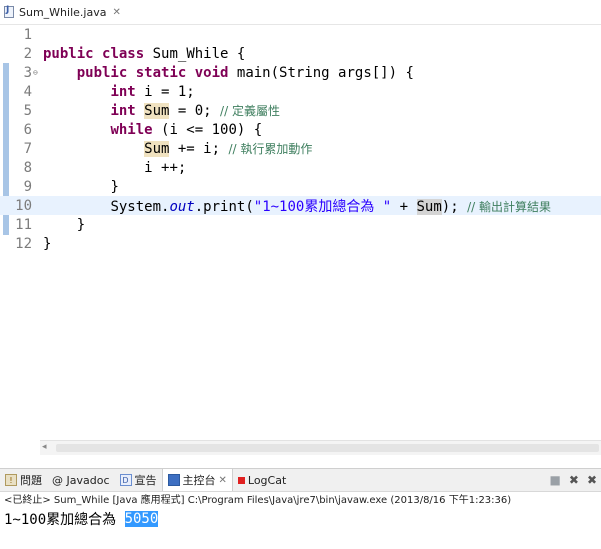  What do you see at coordinates (300, 224) in the screenshot?
I see `code-line-11: 11 }` at bounding box center [300, 224].